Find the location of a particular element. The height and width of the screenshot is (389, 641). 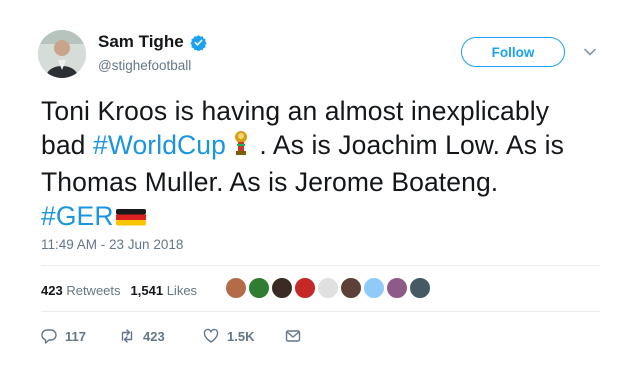

like-button: 1.5K is located at coordinates (244, 336).